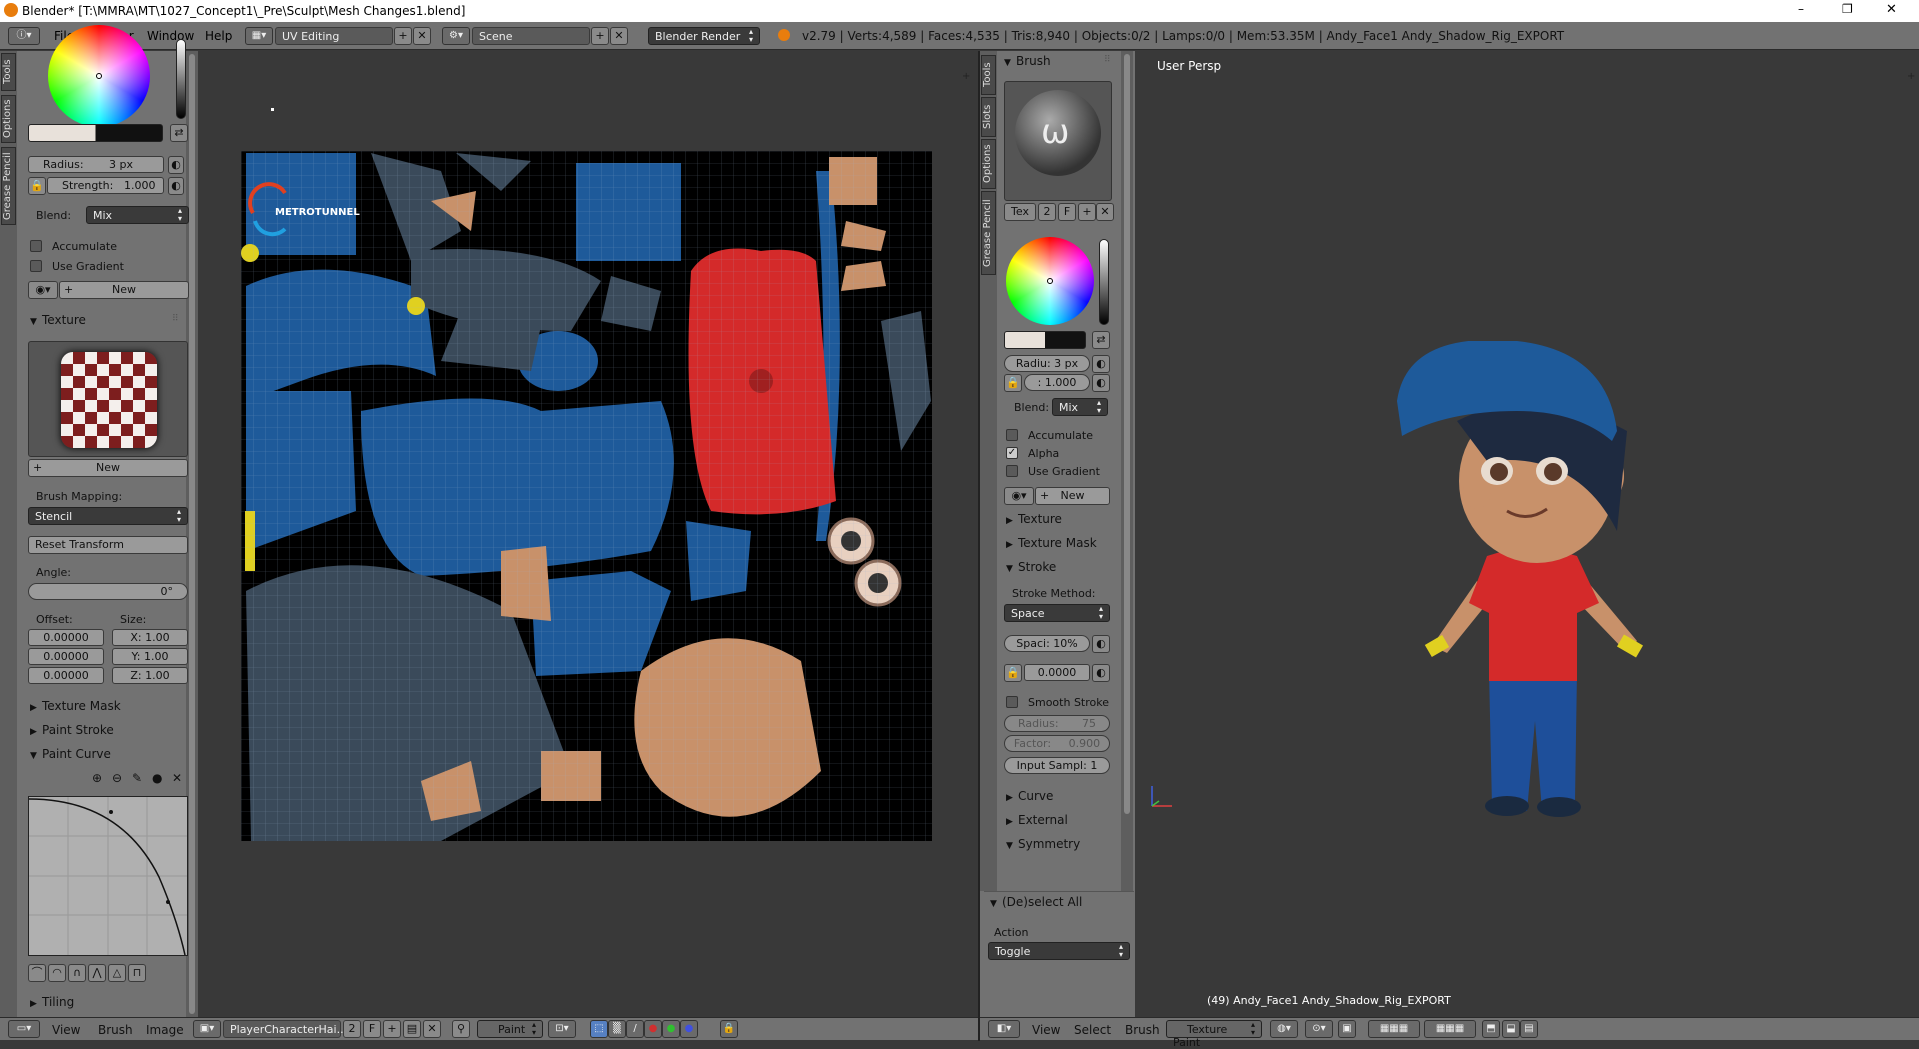 The height and width of the screenshot is (1049, 1919). Describe the element at coordinates (671, 1029) in the screenshot. I see `green-channel-icon: ●` at that location.